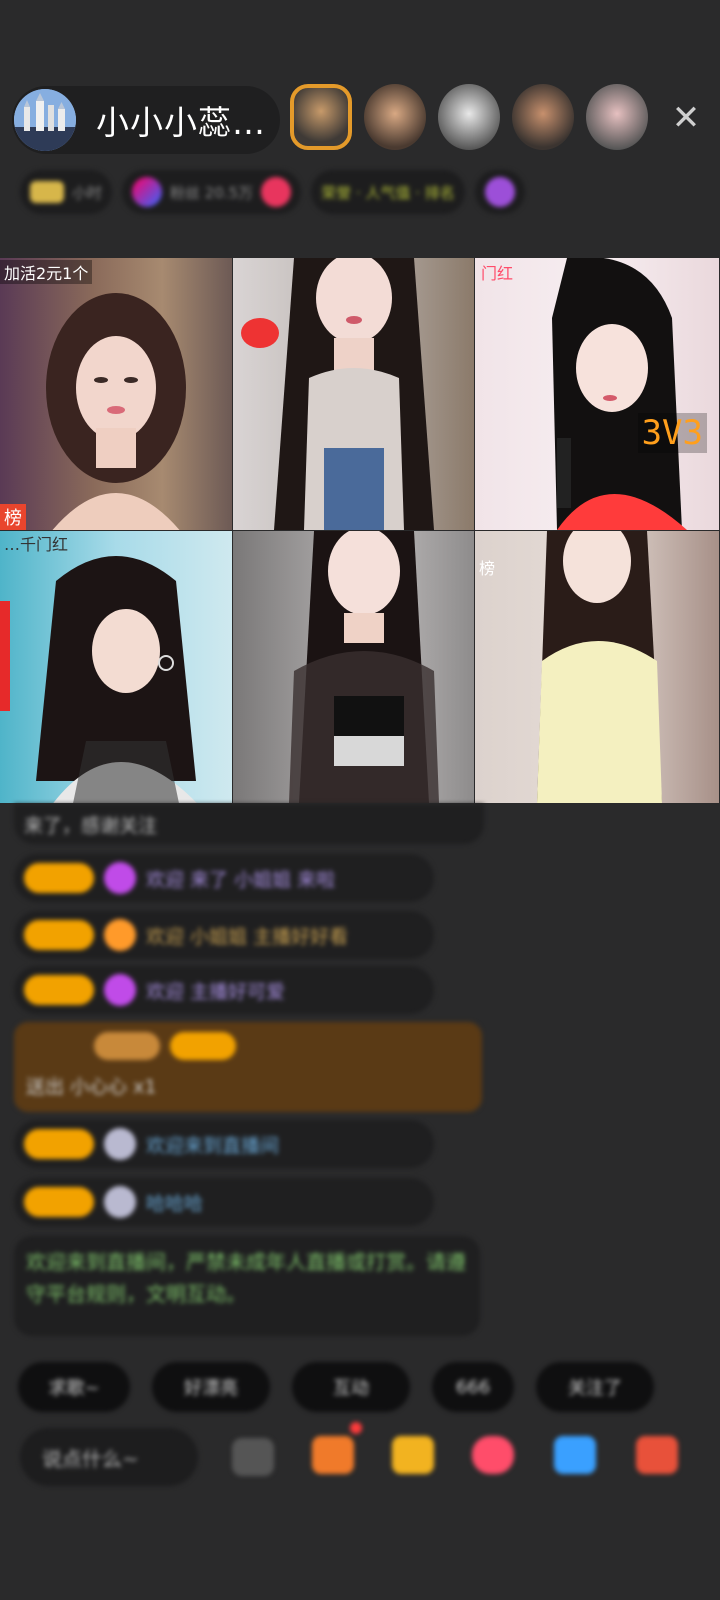  Describe the element at coordinates (213, 1145) in the screenshot. I see `chat-text: 欢迎来到直播间` at that location.